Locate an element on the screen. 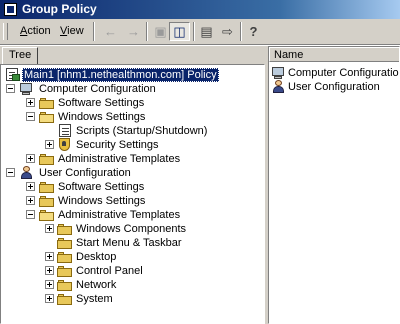  tree-item-uc-software-settings: Software Settings is located at coordinates (131, 187).